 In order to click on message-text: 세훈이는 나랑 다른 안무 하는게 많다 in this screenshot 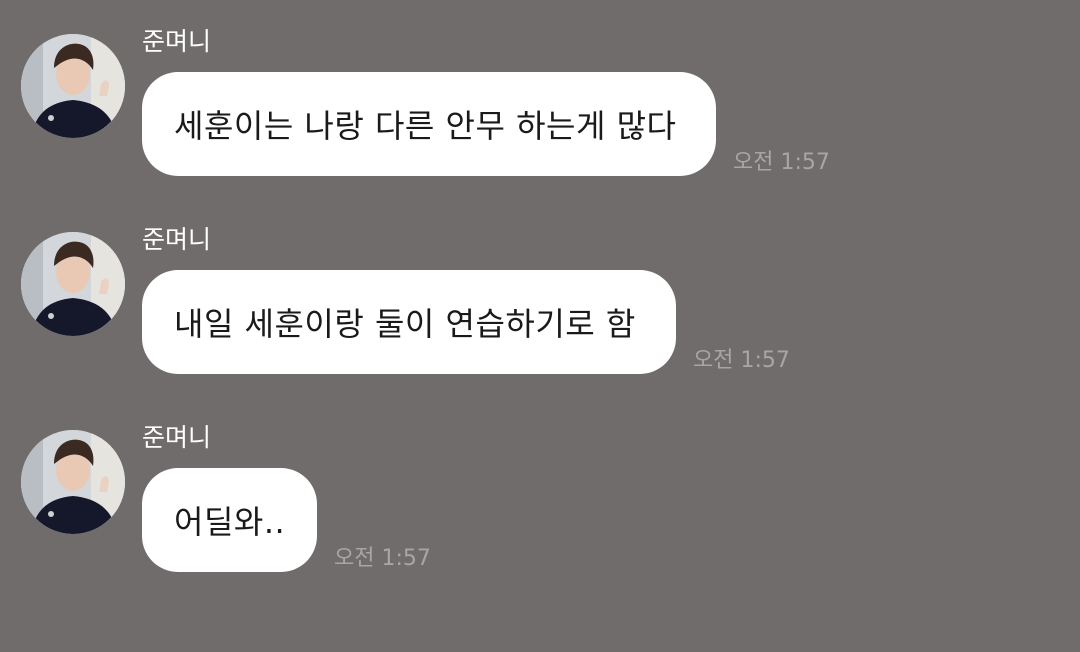, I will do `click(425, 126)`.